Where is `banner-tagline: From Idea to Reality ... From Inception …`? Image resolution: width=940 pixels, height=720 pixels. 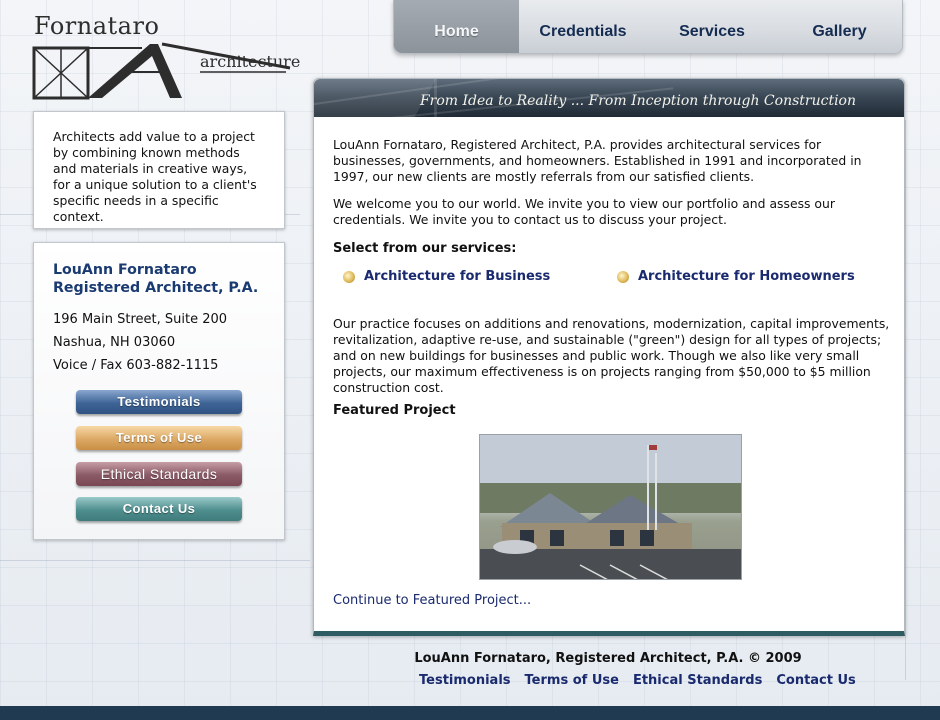 banner-tagline: From Idea to Reality ... From Inception … is located at coordinates (637, 101).